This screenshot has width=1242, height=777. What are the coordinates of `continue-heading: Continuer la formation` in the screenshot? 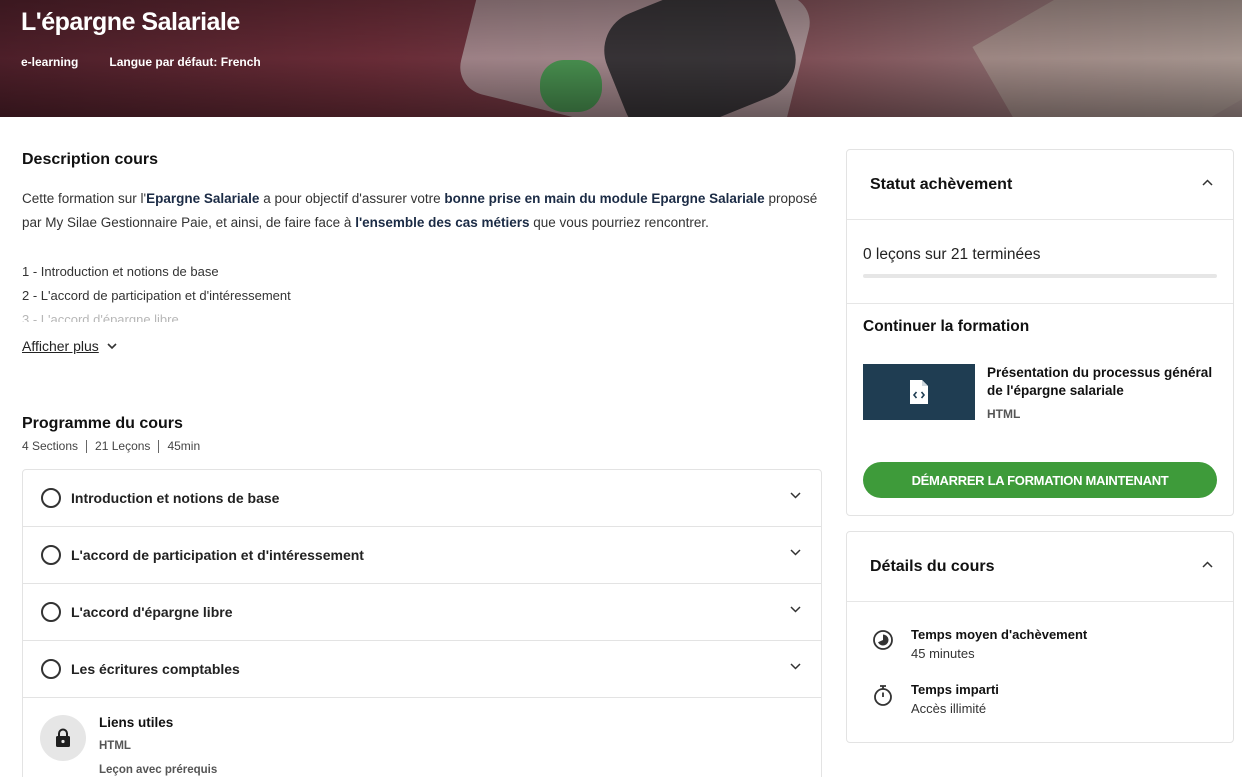 It's located at (946, 326).